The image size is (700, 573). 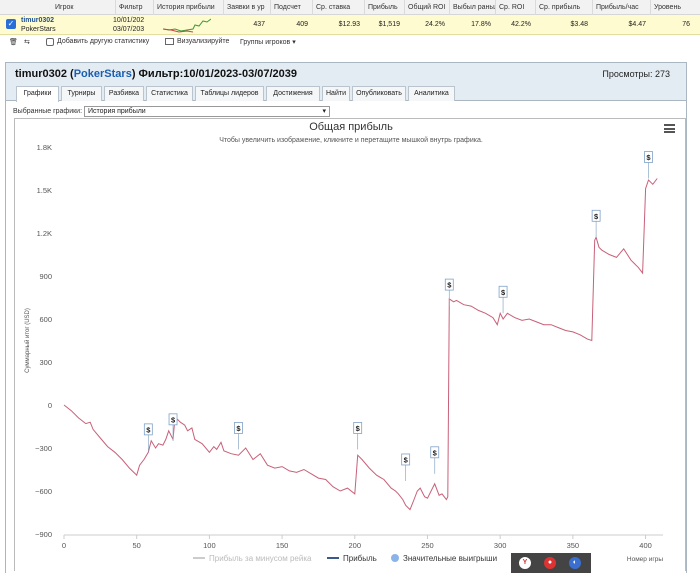 What do you see at coordinates (389, 24) in the screenshot?
I see `row-profit: $1,519` at bounding box center [389, 24].